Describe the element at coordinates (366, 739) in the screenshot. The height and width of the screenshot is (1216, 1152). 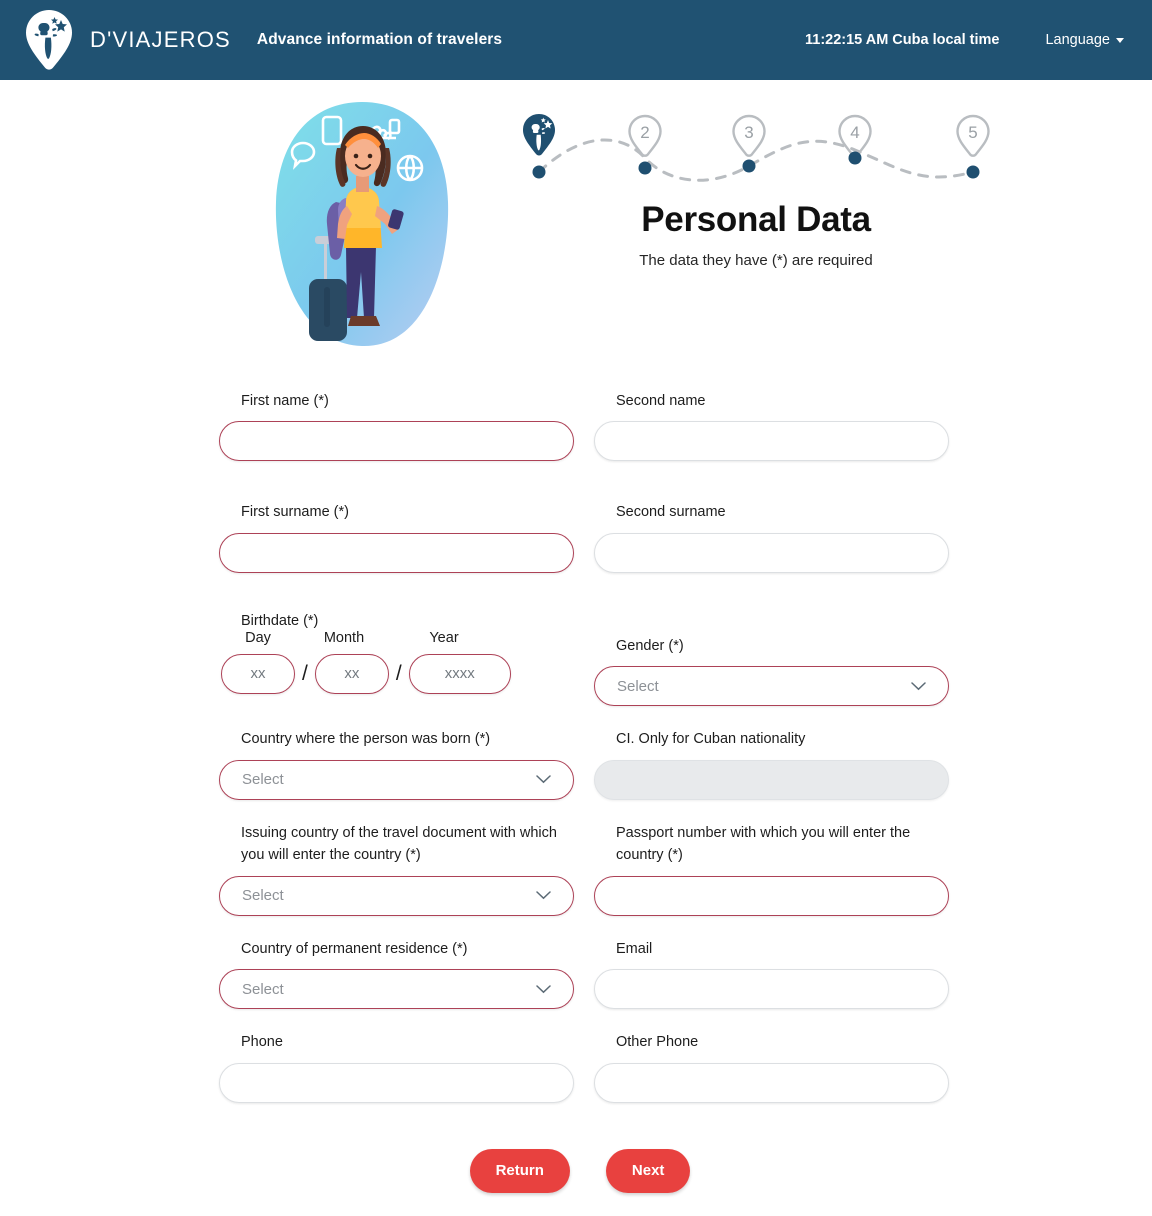
I see `country-born-label: Country where the person was born (*)` at that location.